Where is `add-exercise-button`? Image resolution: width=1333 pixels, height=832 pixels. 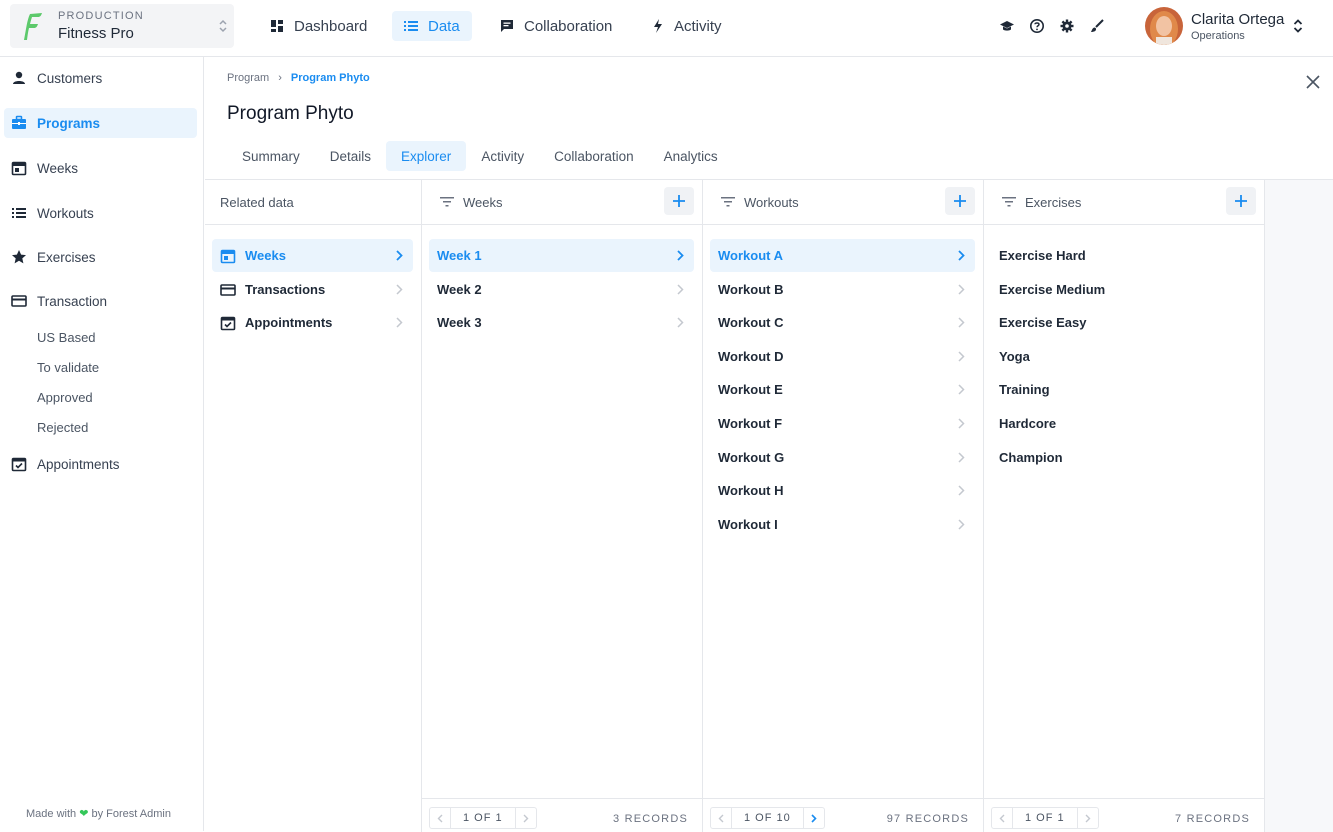 add-exercise-button is located at coordinates (1241, 201).